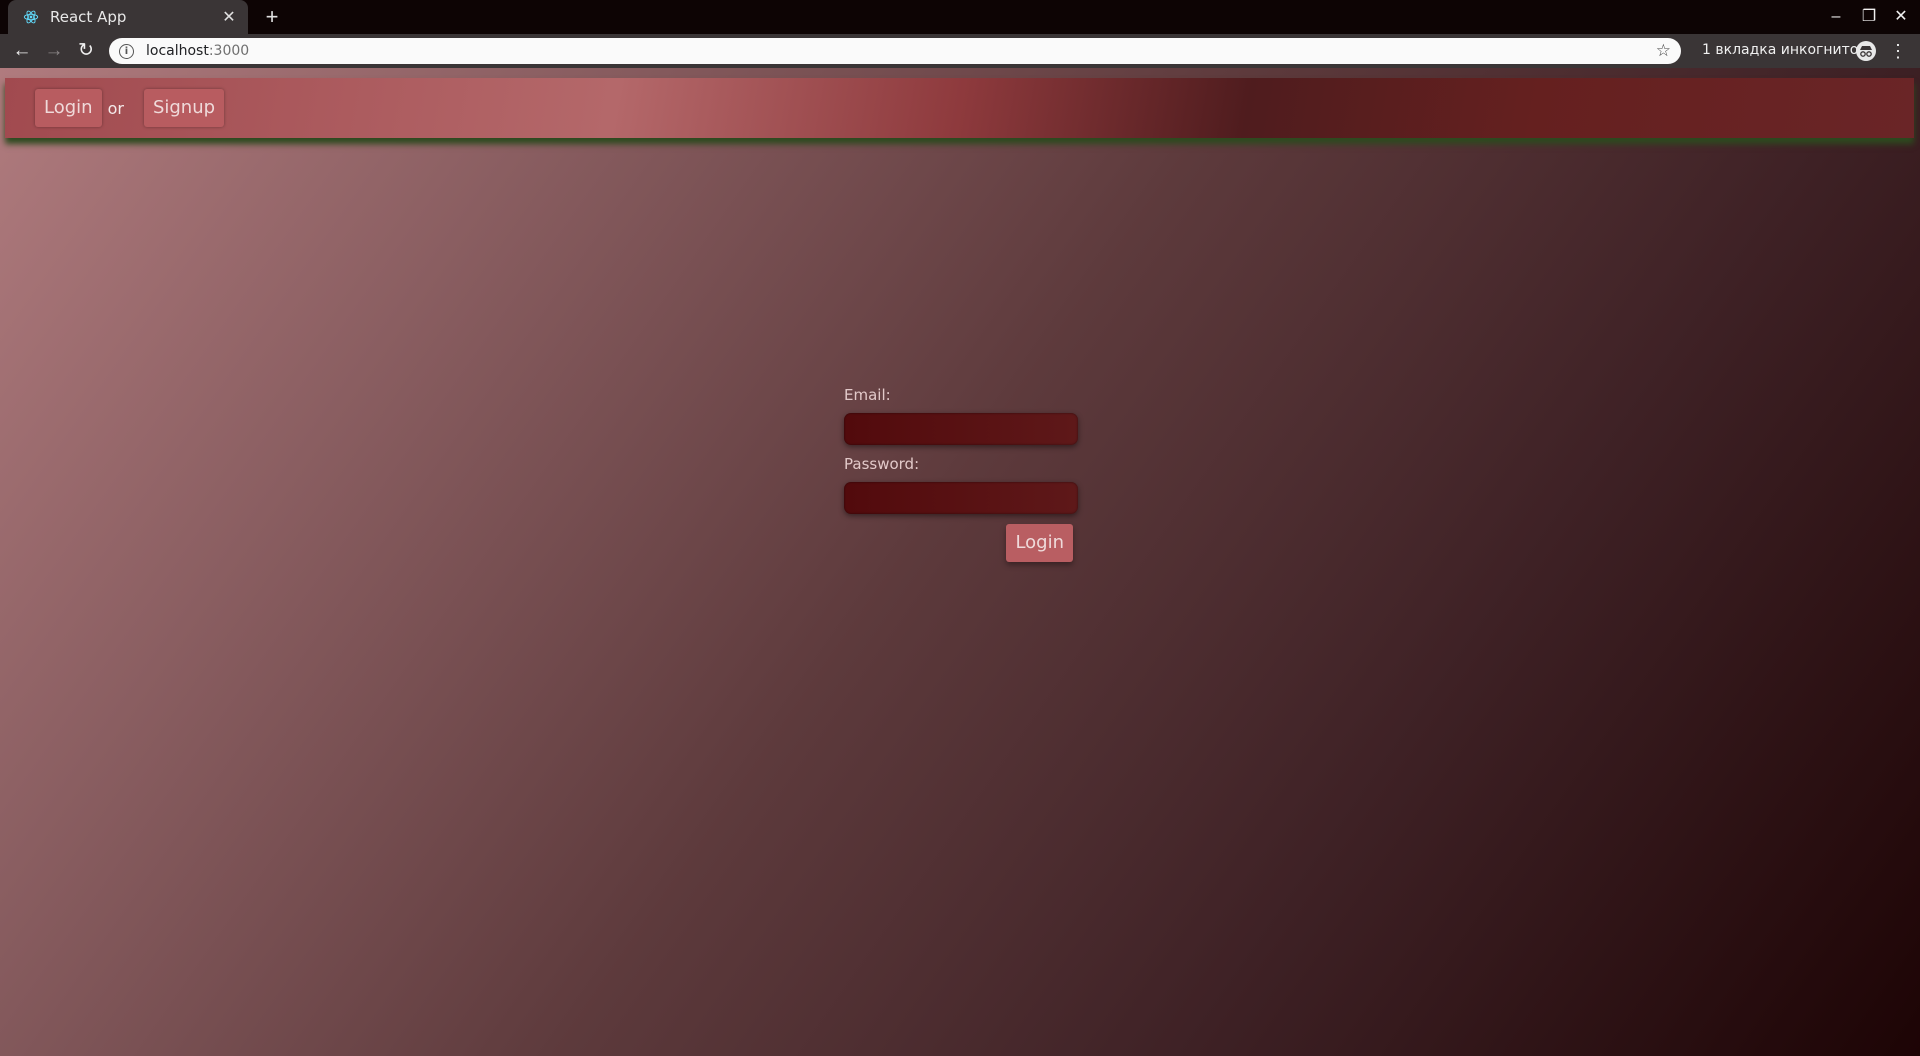  What do you see at coordinates (1663, 51) in the screenshot?
I see `star-icon: ☆` at bounding box center [1663, 51].